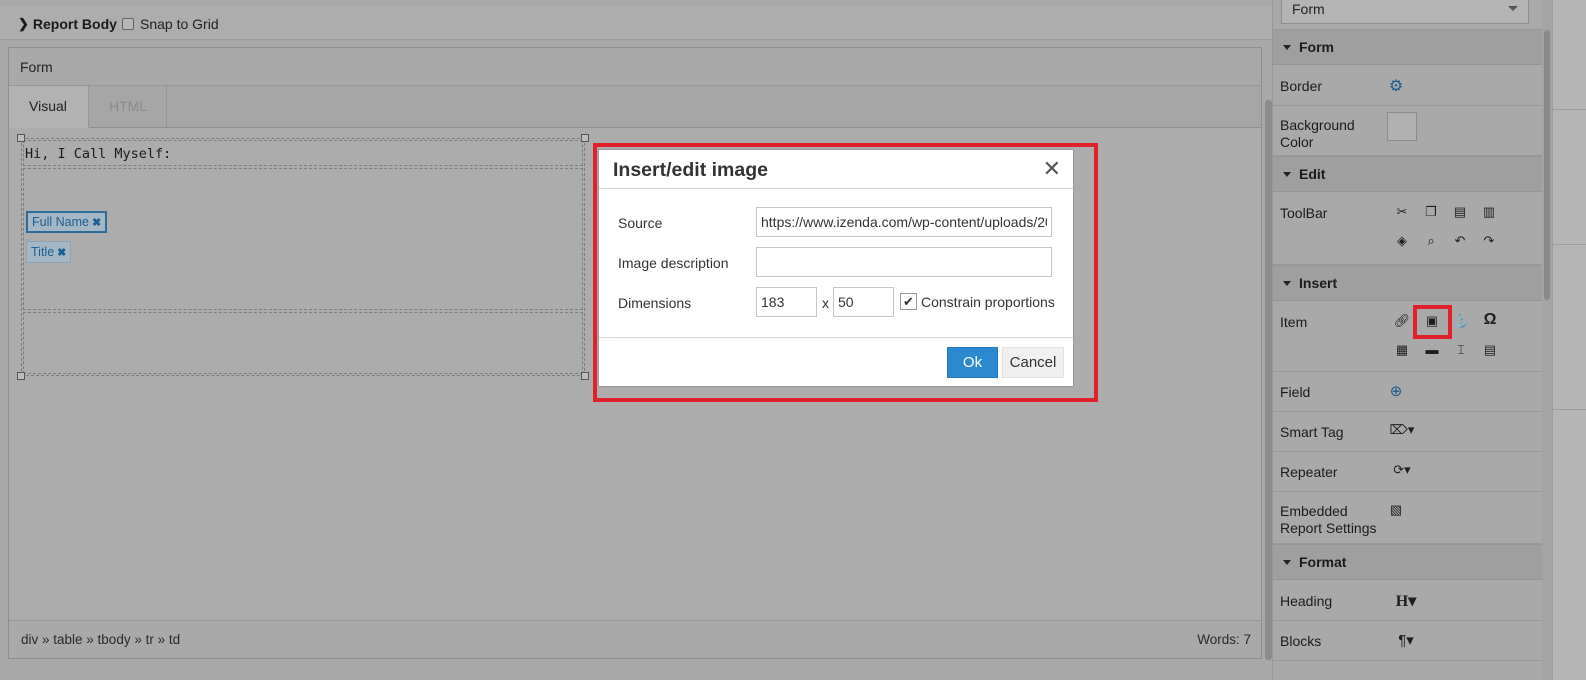  What do you see at coordinates (635, 107) in the screenshot?
I see `editor-tabs: Visual HTML` at bounding box center [635, 107].